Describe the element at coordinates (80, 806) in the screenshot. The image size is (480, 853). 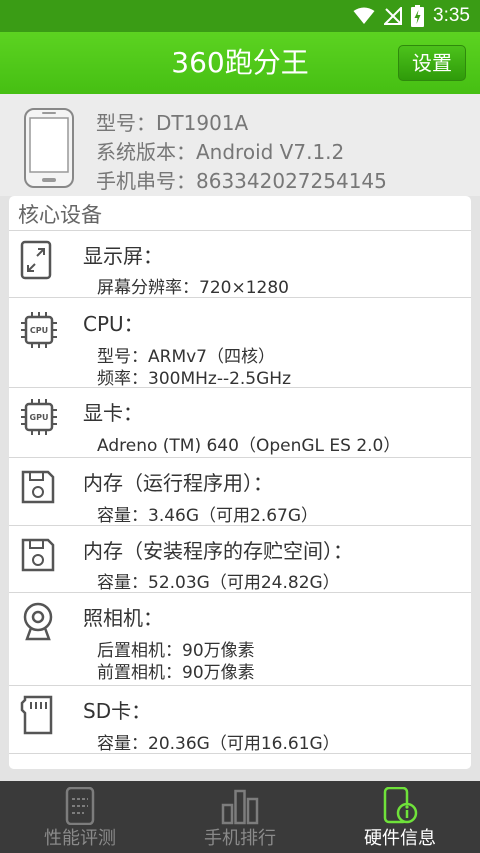
I see `phone-benchmark-icon` at that location.